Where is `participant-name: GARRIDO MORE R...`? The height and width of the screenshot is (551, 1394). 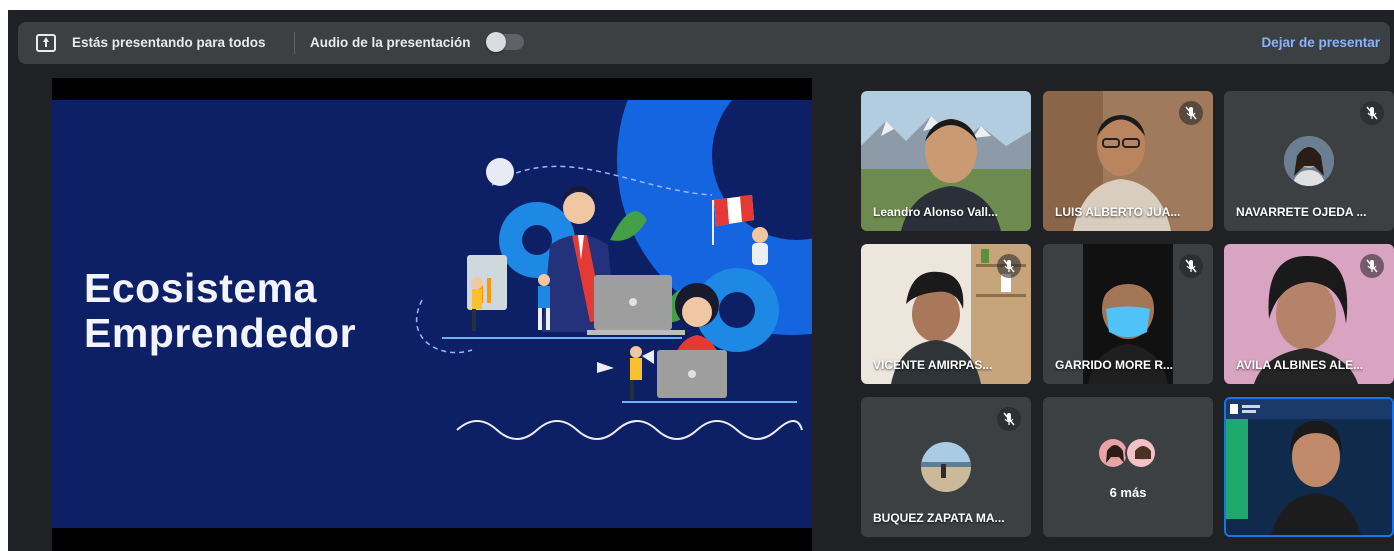
participant-name: GARRIDO MORE R... is located at coordinates (1114, 365).